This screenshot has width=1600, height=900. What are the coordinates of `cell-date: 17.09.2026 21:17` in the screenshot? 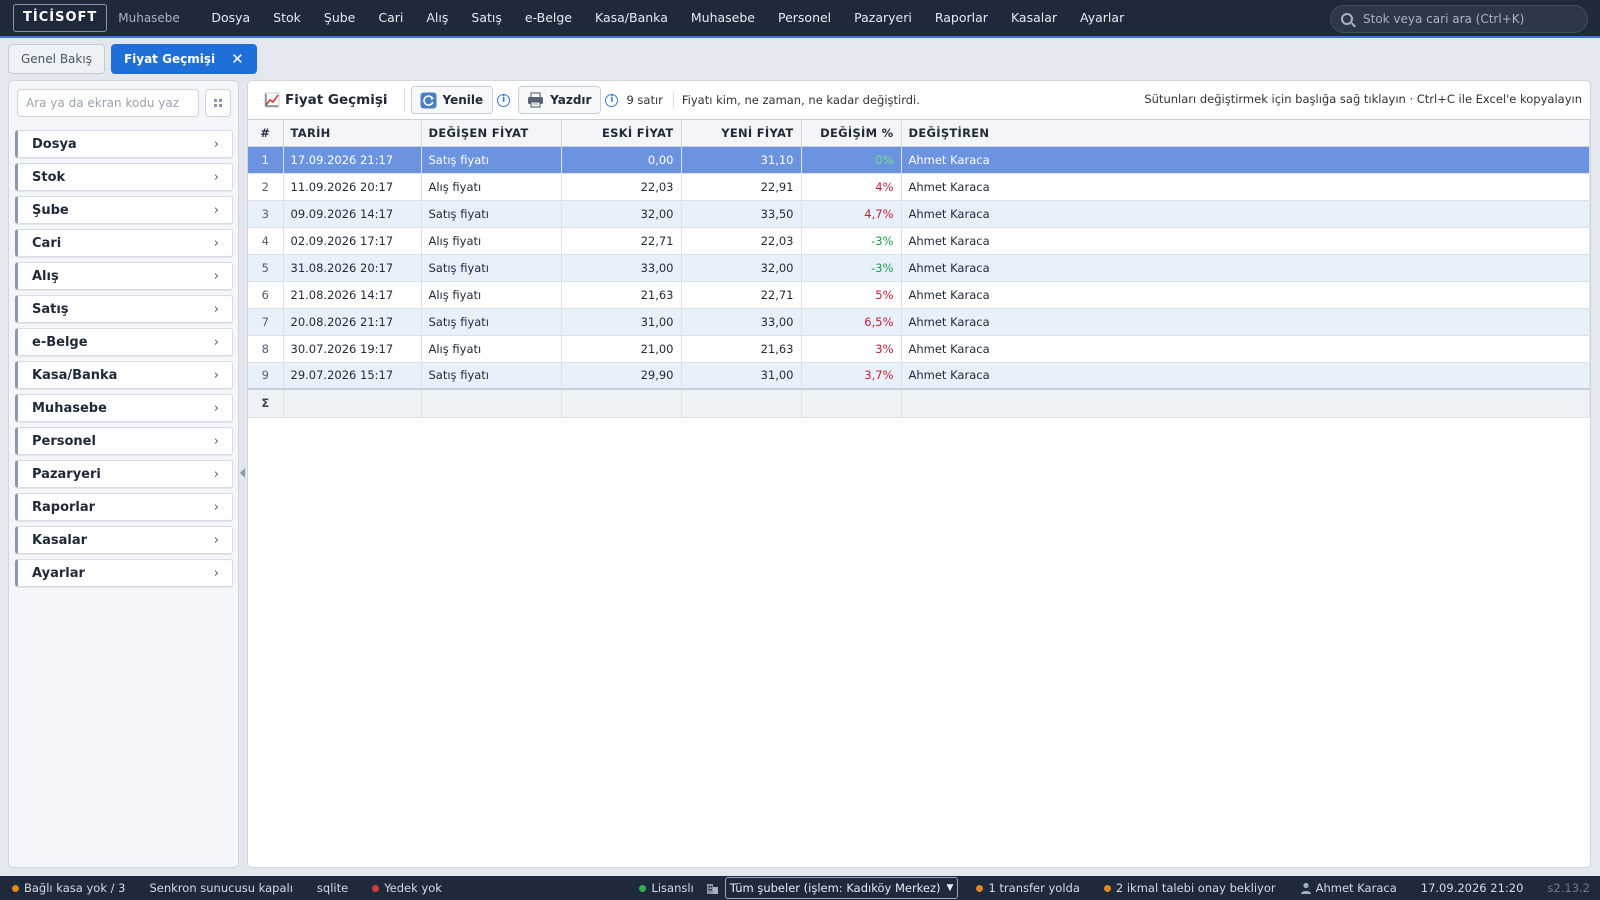 It's located at (352, 160).